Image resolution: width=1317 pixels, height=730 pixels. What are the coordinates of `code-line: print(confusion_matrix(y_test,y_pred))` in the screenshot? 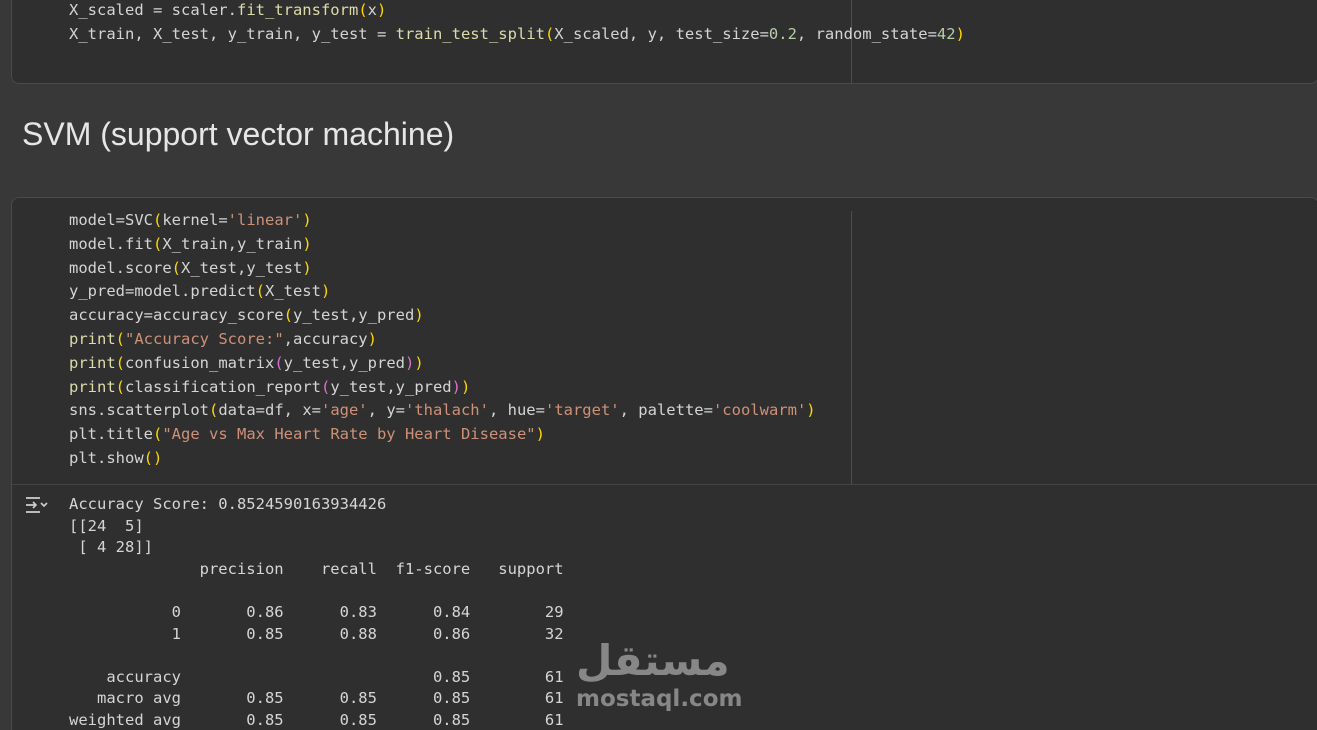 It's located at (442, 364).